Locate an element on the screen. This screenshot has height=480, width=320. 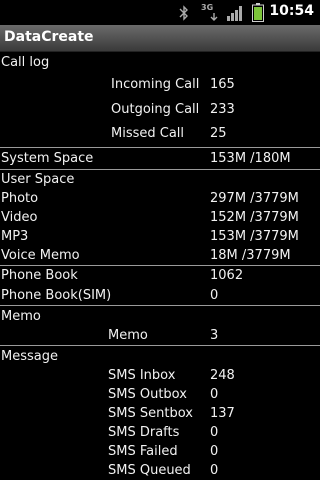
incoming-call-label: Incoming Call is located at coordinates (155, 84).